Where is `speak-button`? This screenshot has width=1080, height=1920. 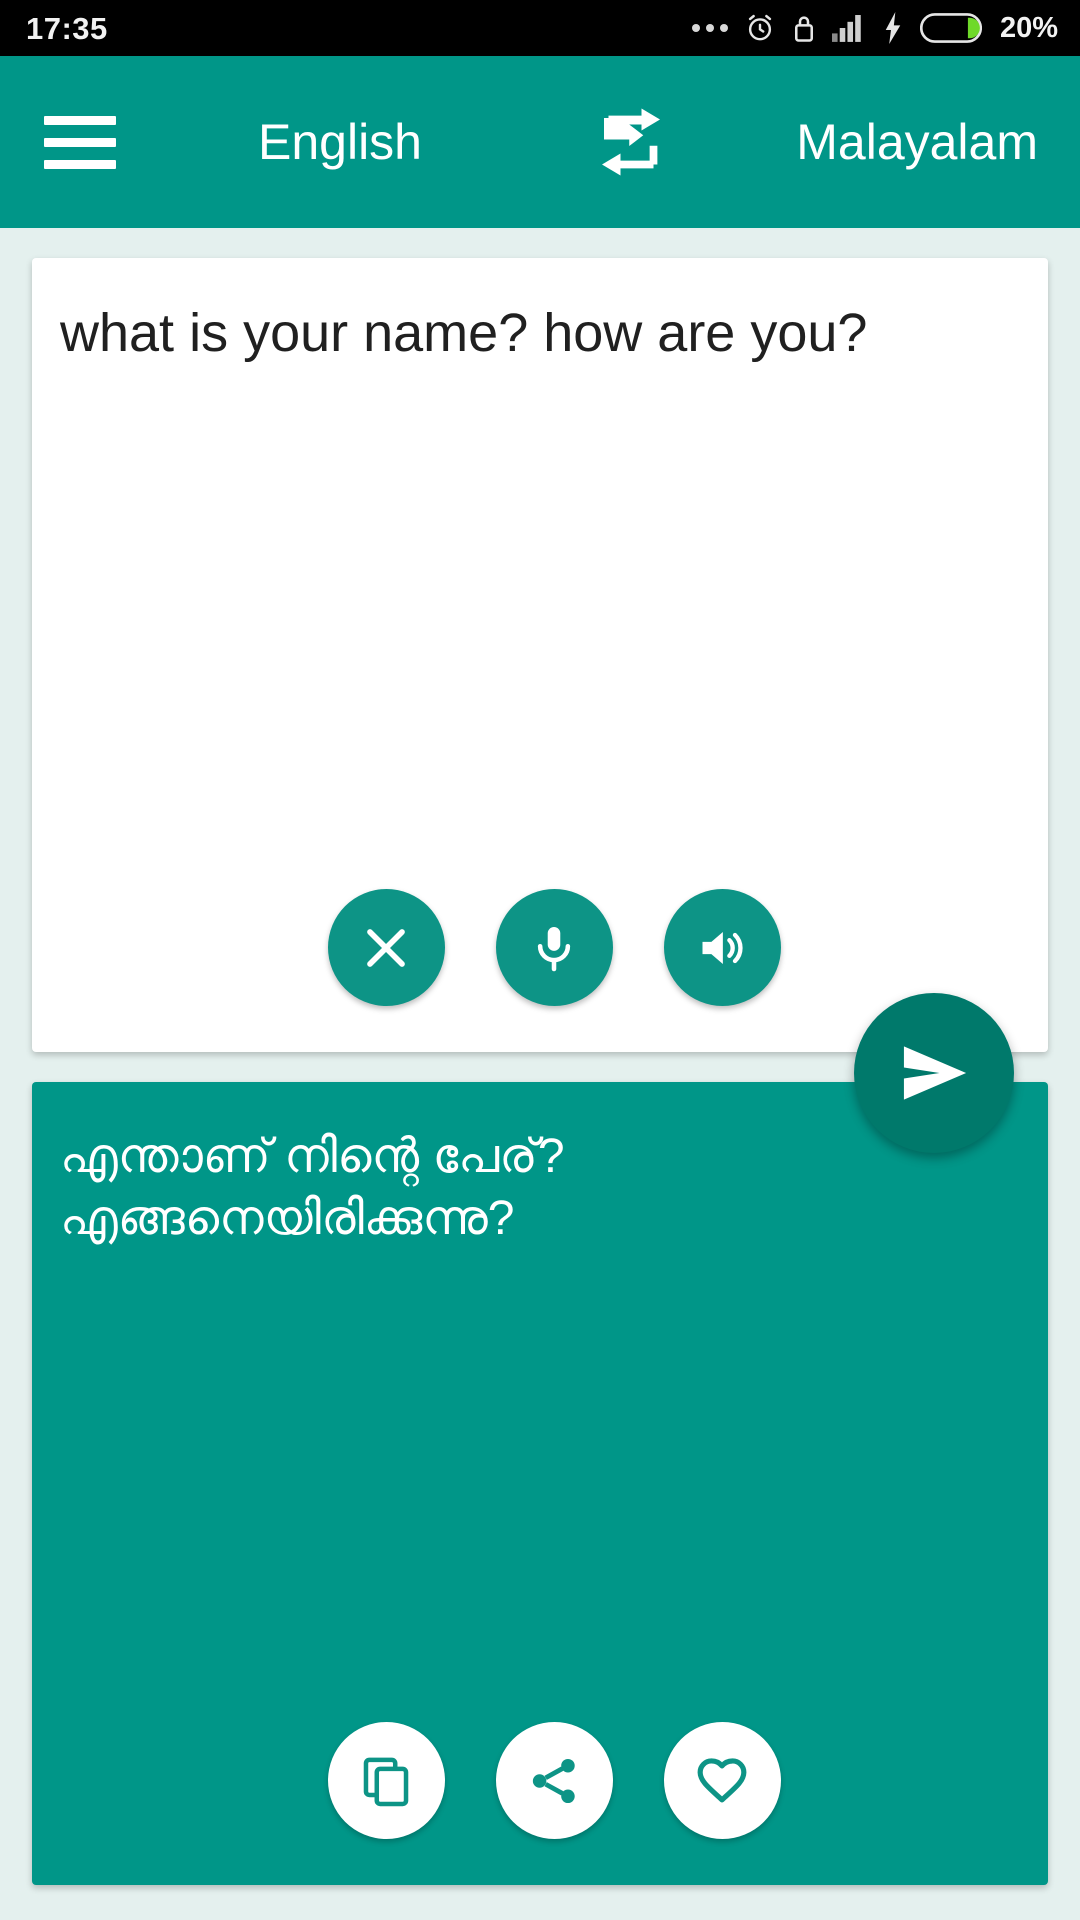 speak-button is located at coordinates (722, 947).